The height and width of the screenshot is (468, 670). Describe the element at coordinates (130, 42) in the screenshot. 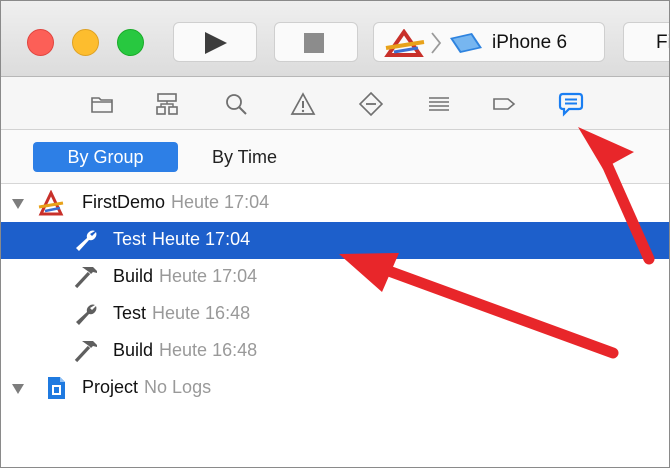

I see `zoom-window-button` at that location.